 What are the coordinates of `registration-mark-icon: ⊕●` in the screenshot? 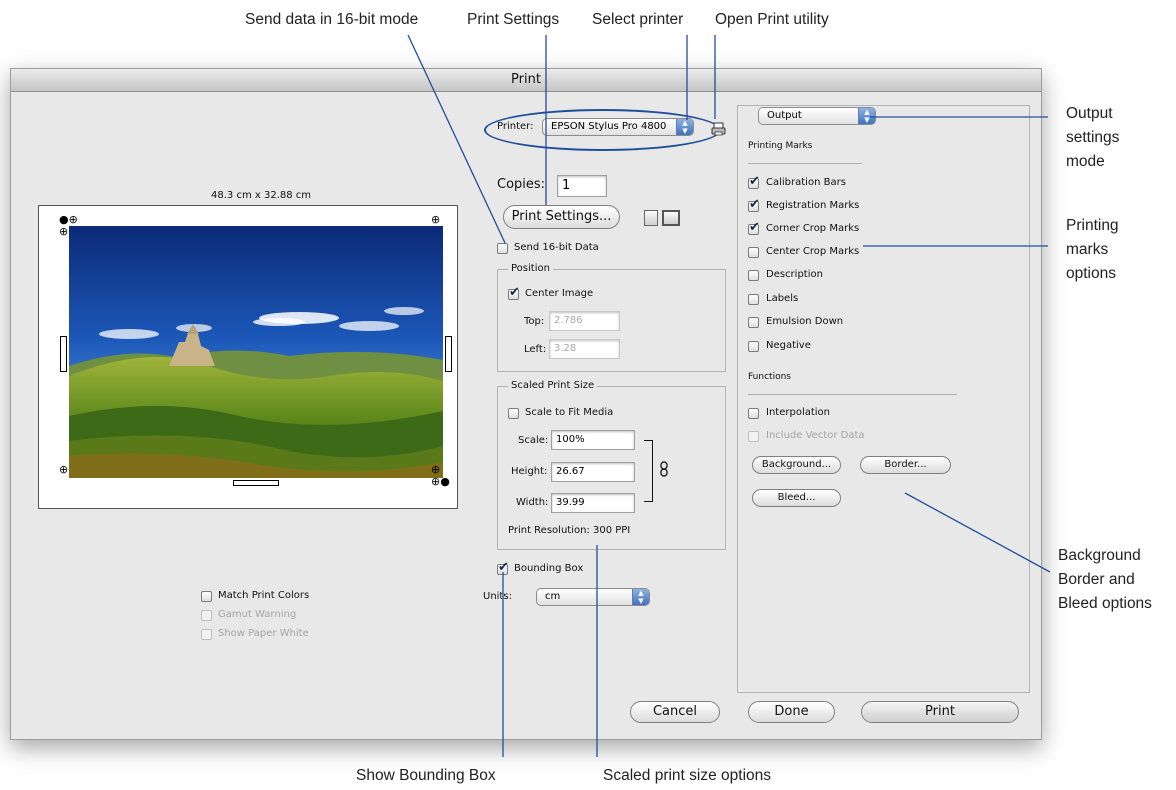 It's located at (440, 481).